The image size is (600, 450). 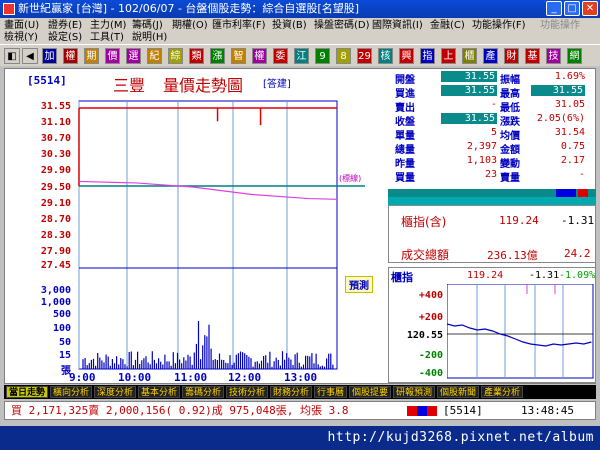 I want to click on price-tick-label: 29.10, so click(x=55, y=203).